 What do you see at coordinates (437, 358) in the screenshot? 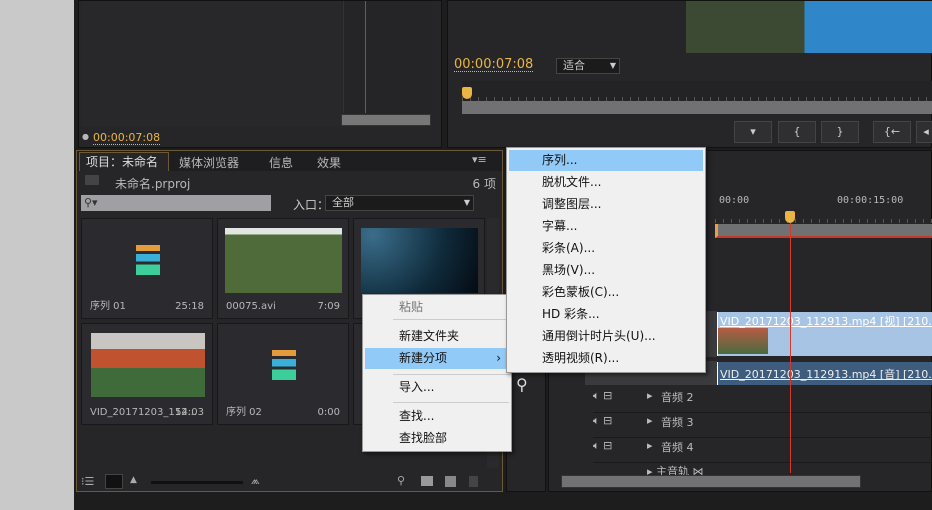
I see `menu-item-new-item: 新建分项 ›` at bounding box center [437, 358].